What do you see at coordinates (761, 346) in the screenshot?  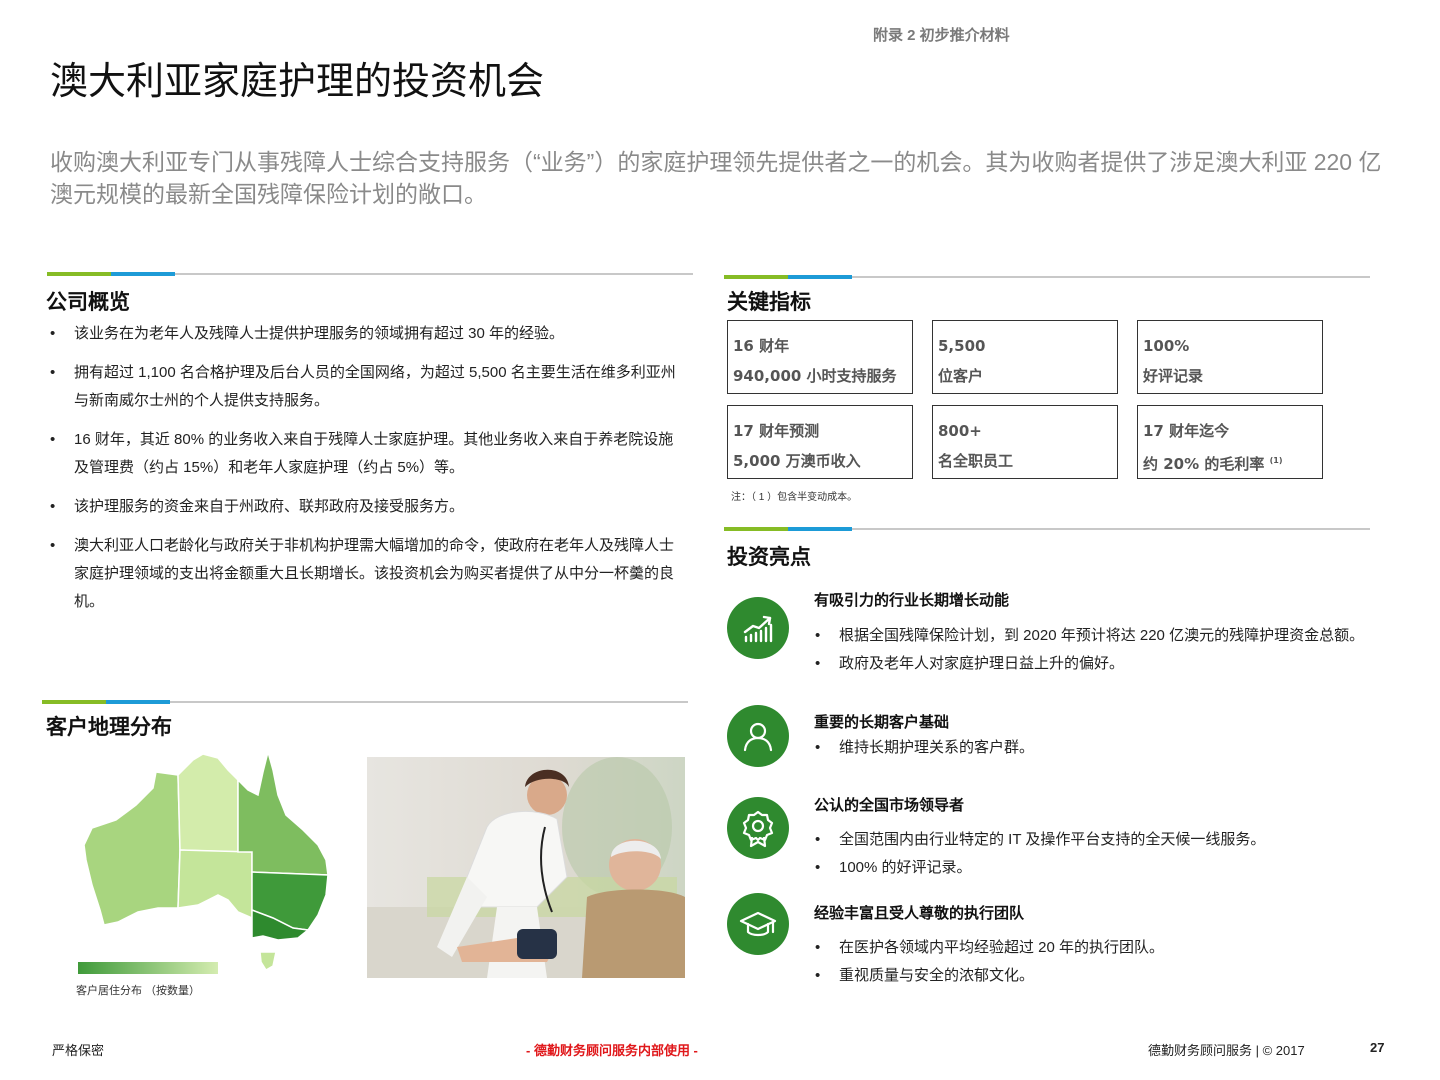 I see `metric-label: 16 财年` at bounding box center [761, 346].